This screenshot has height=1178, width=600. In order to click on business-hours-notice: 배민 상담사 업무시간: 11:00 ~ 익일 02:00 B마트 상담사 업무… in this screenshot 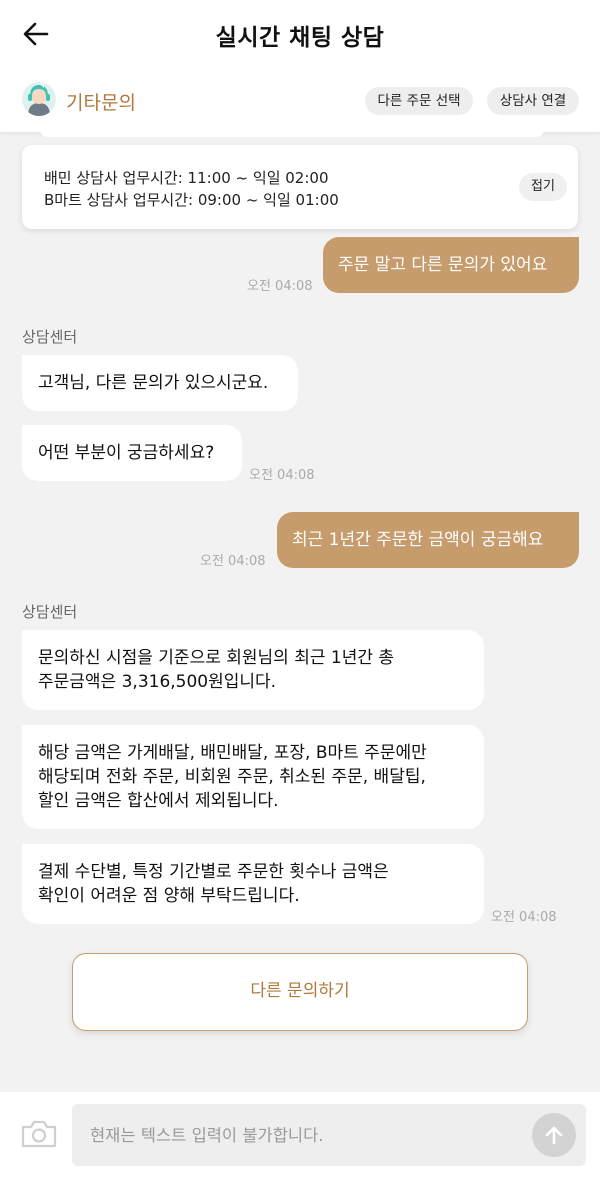, I will do `click(300, 187)`.